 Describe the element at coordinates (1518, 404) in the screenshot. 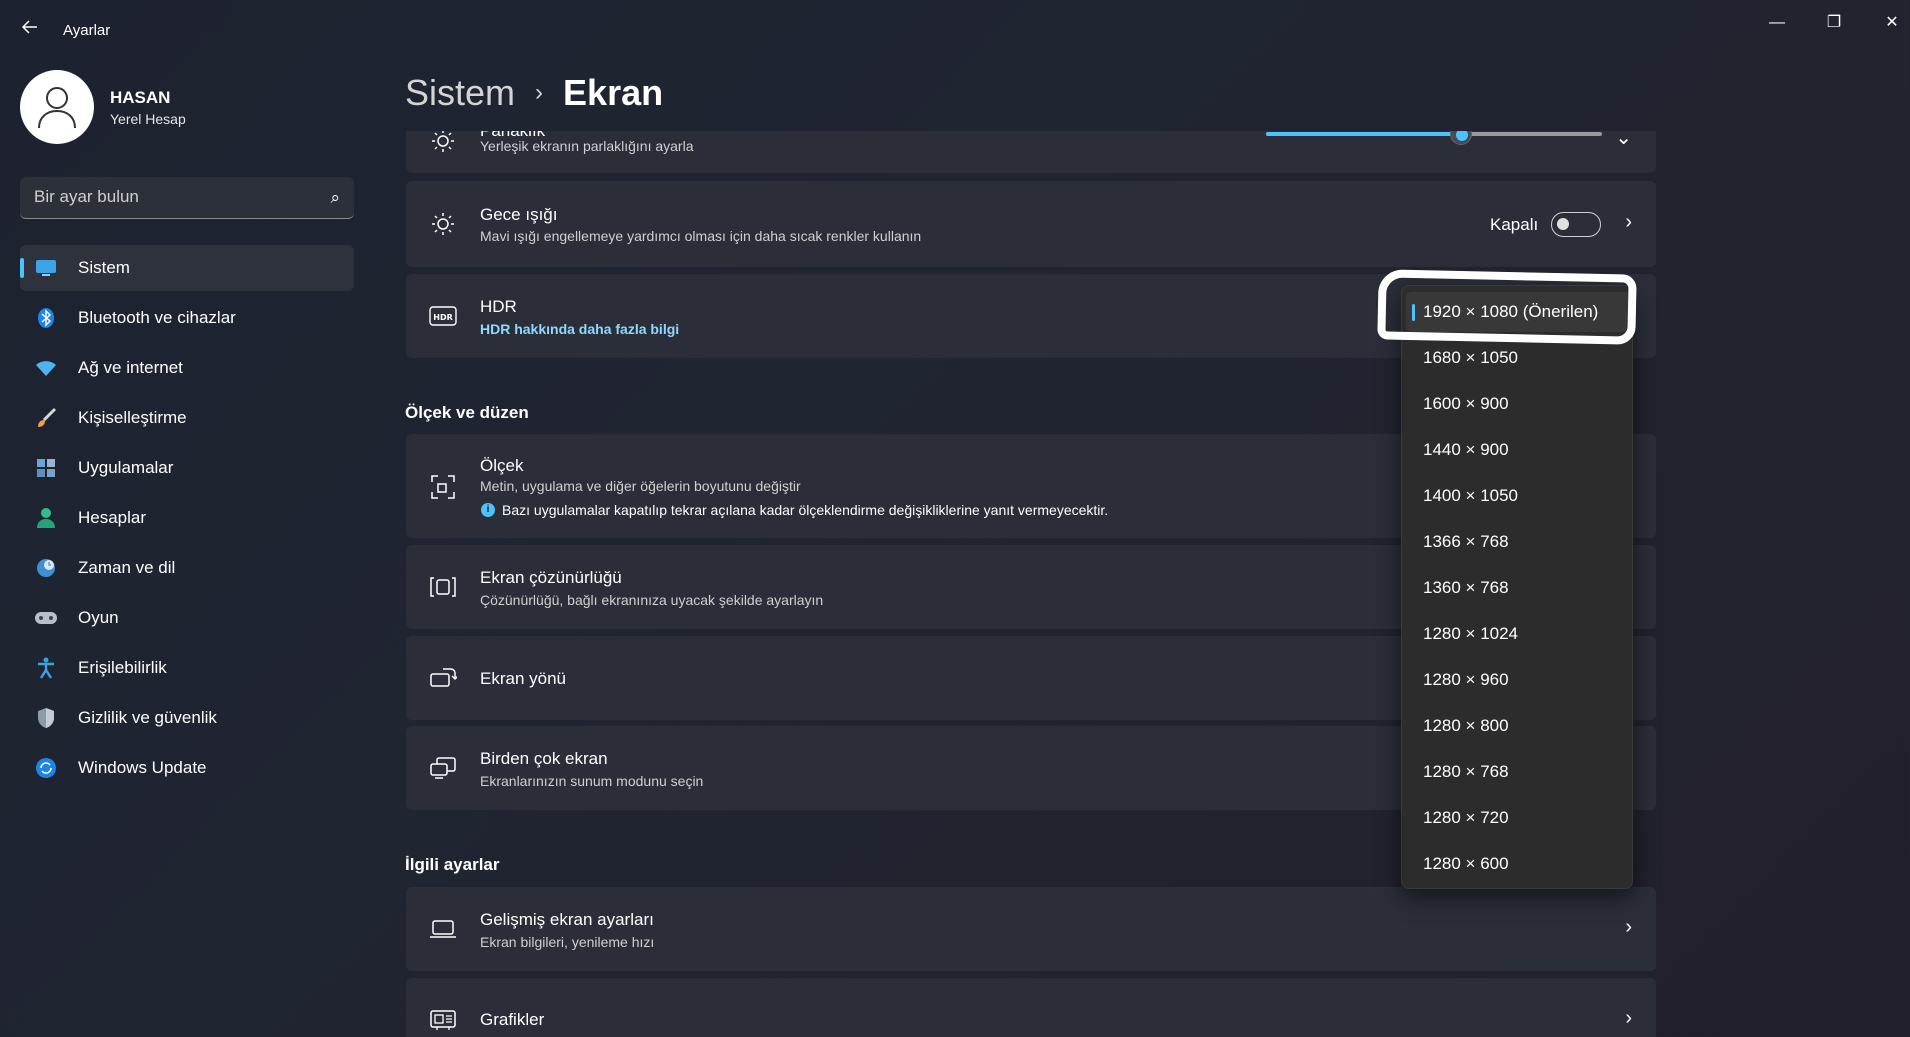

I see `resolution-option: 1600 × 900` at that location.